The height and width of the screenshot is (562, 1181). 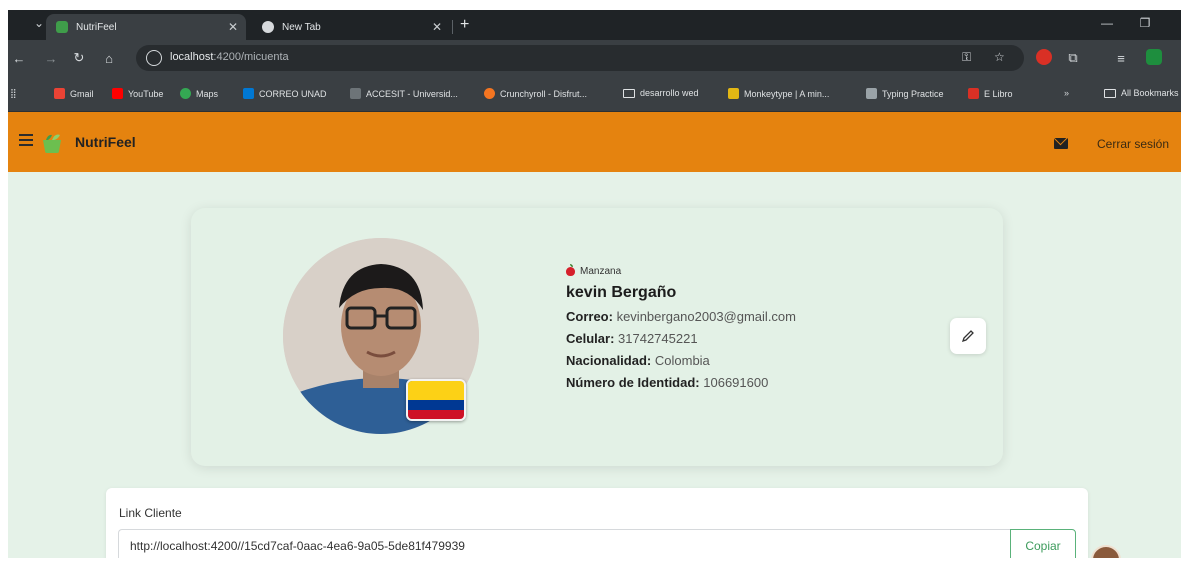 What do you see at coordinates (74, 93) in the screenshot?
I see `bookmark-gmail: Gmail` at bounding box center [74, 93].